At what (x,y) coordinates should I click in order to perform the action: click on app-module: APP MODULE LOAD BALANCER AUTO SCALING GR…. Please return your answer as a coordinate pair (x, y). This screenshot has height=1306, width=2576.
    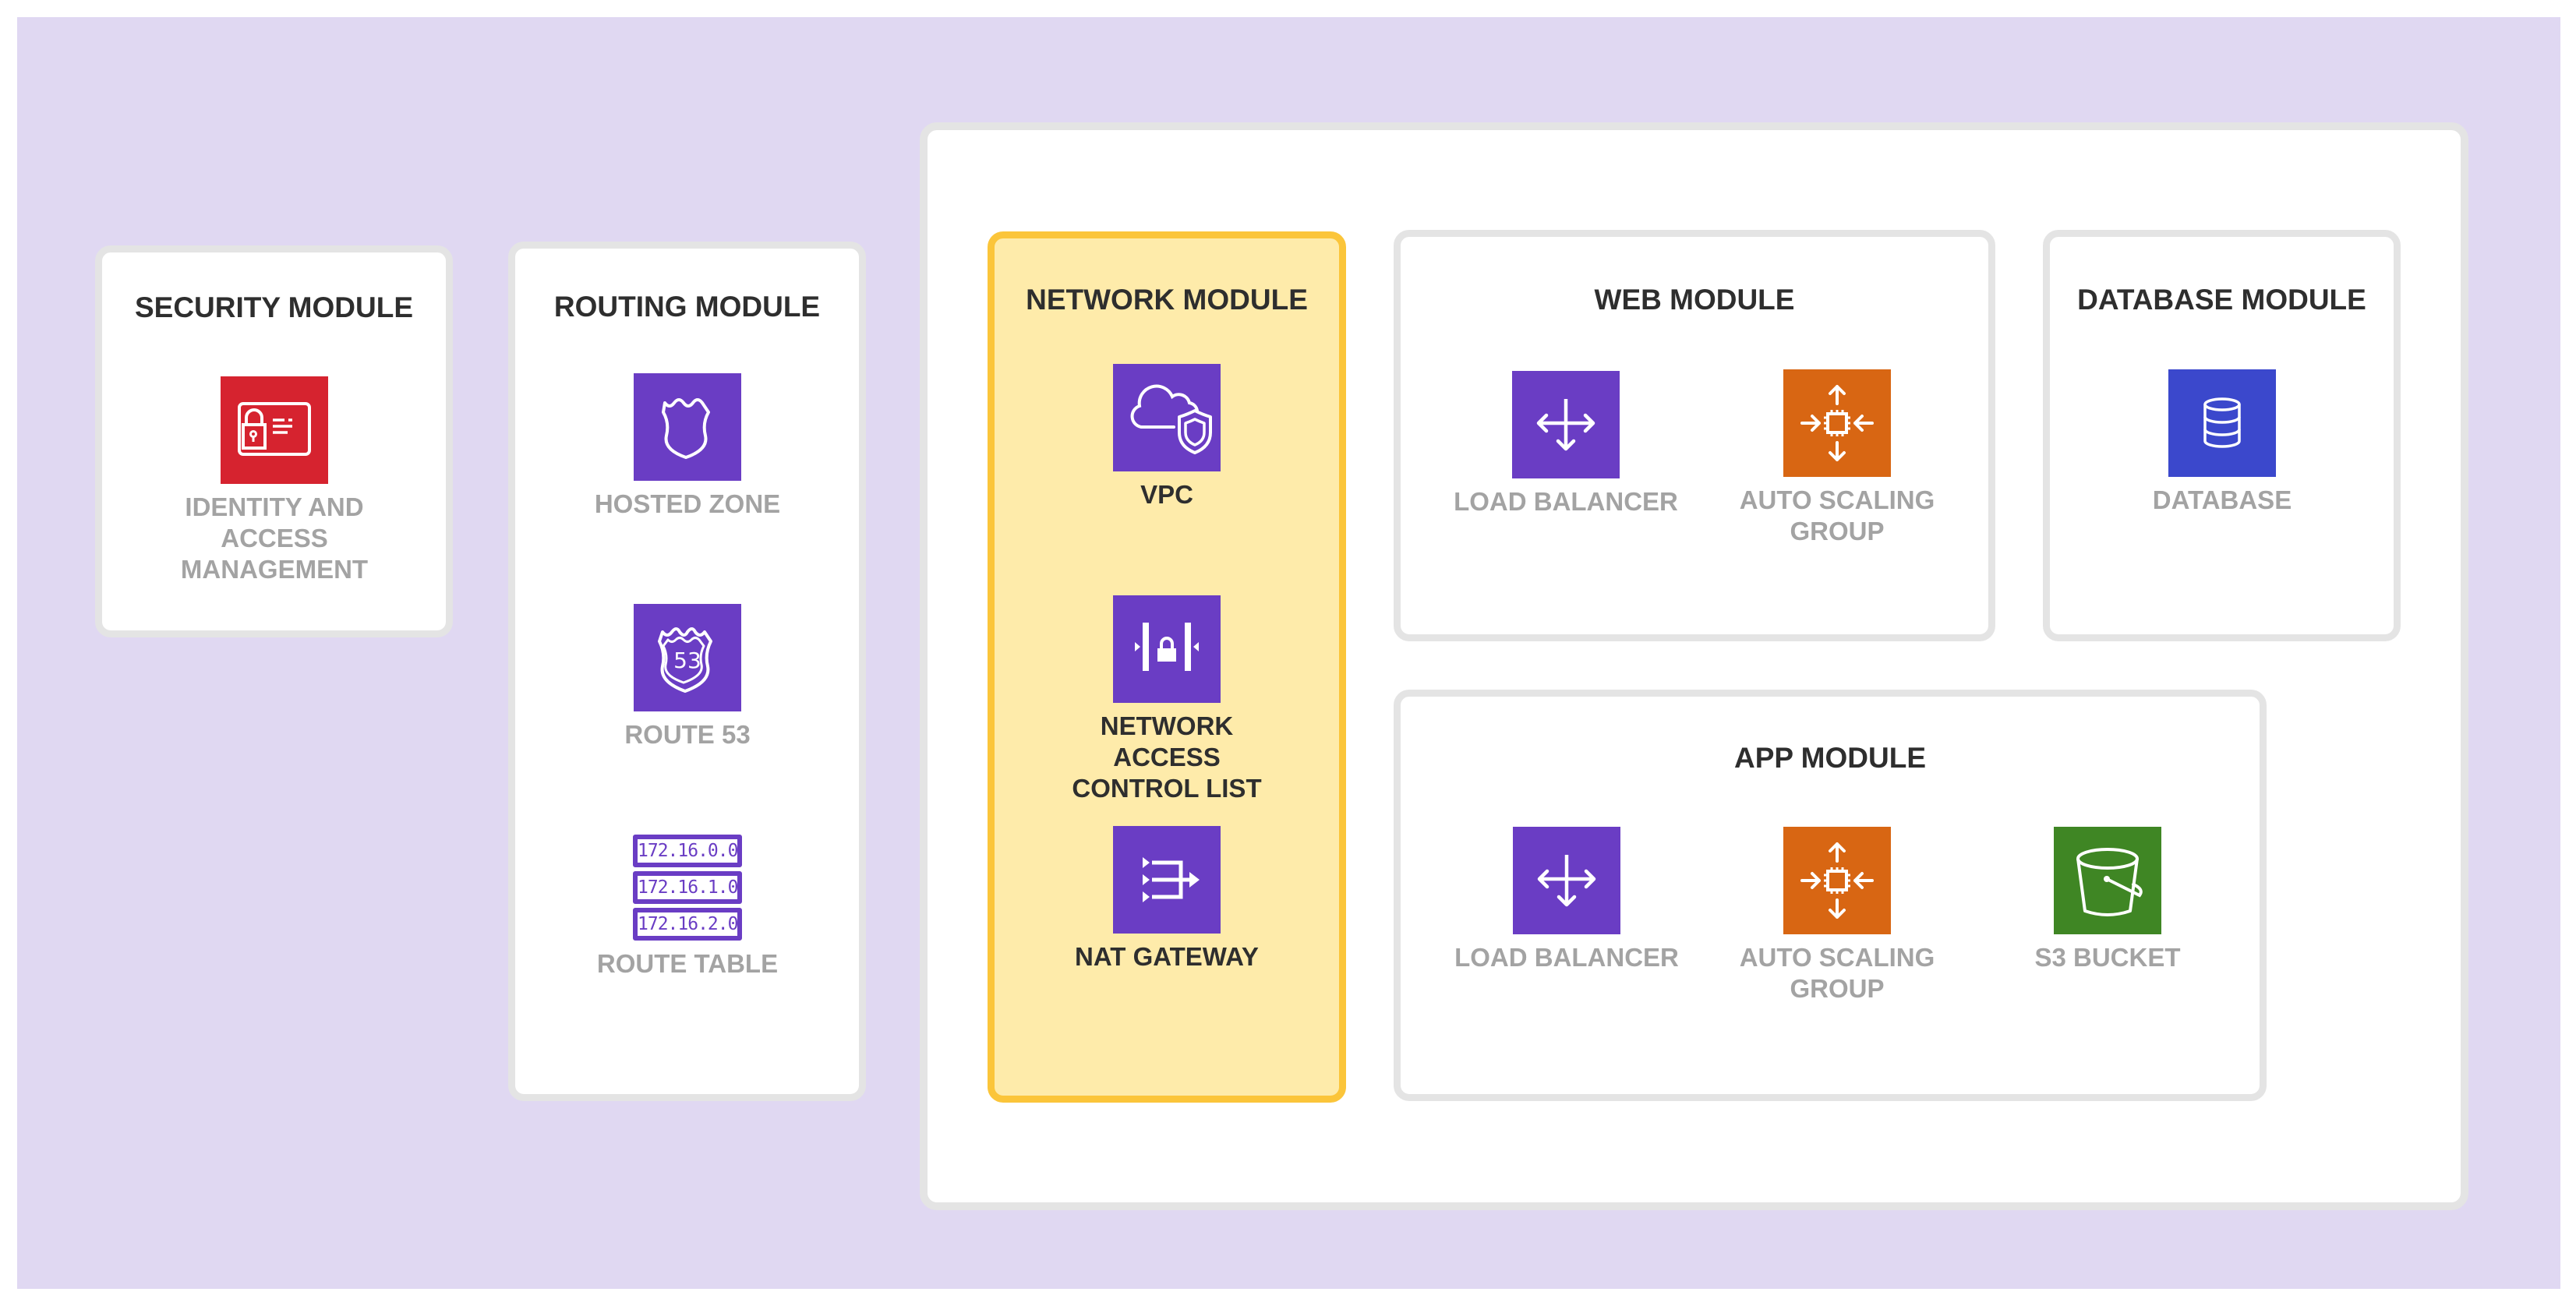
    Looking at the image, I should click on (1830, 895).